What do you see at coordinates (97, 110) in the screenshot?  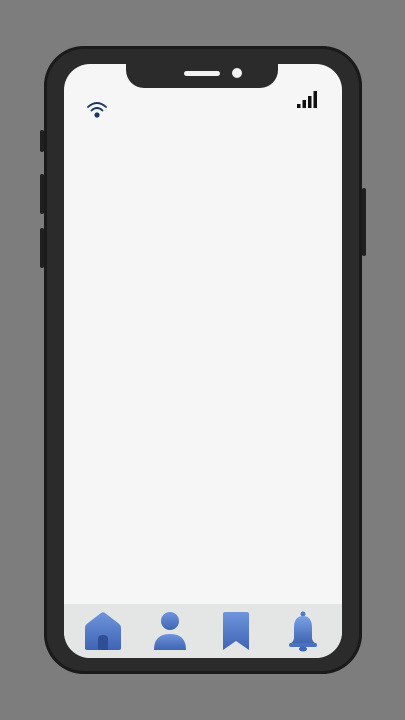 I see `wifi-icon` at bounding box center [97, 110].